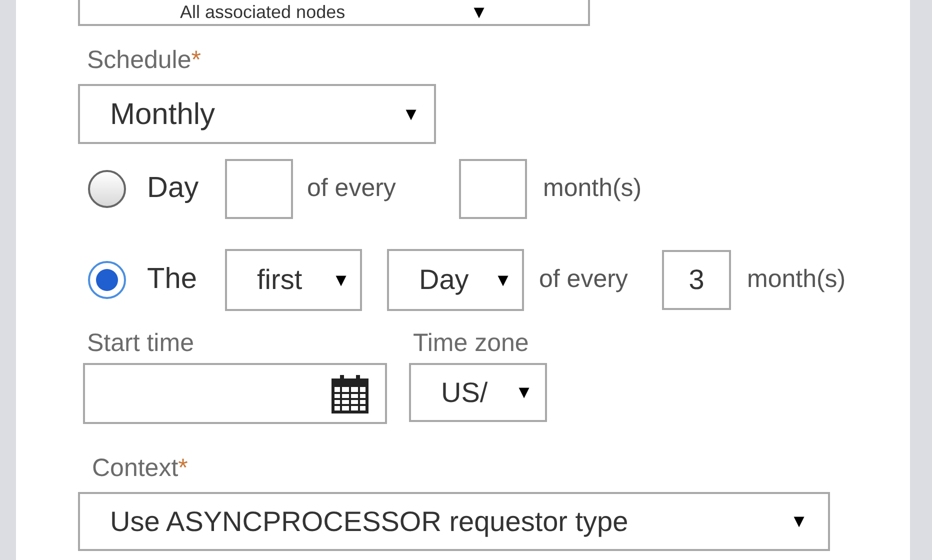 The image size is (932, 560). I want to click on dropdown: All associated nodes ▼, so click(334, 13).